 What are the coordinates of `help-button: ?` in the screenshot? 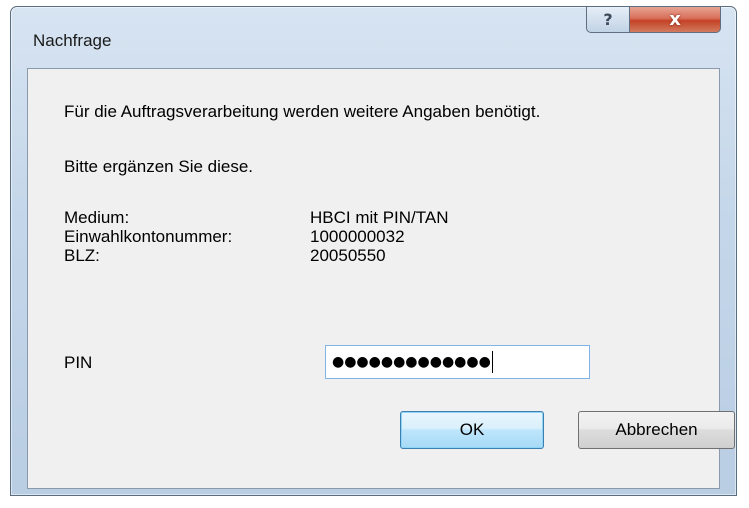 It's located at (608, 20).